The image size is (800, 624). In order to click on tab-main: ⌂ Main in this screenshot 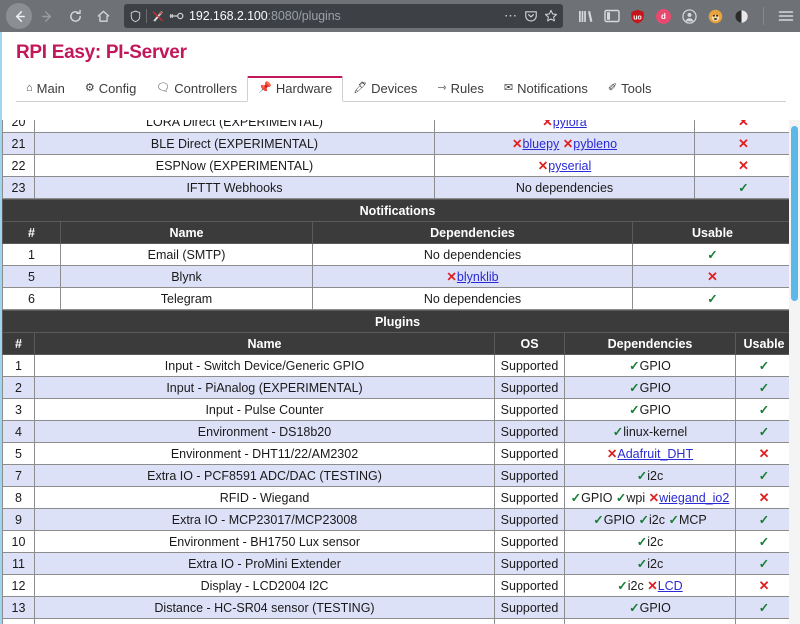, I will do `click(45, 89)`.